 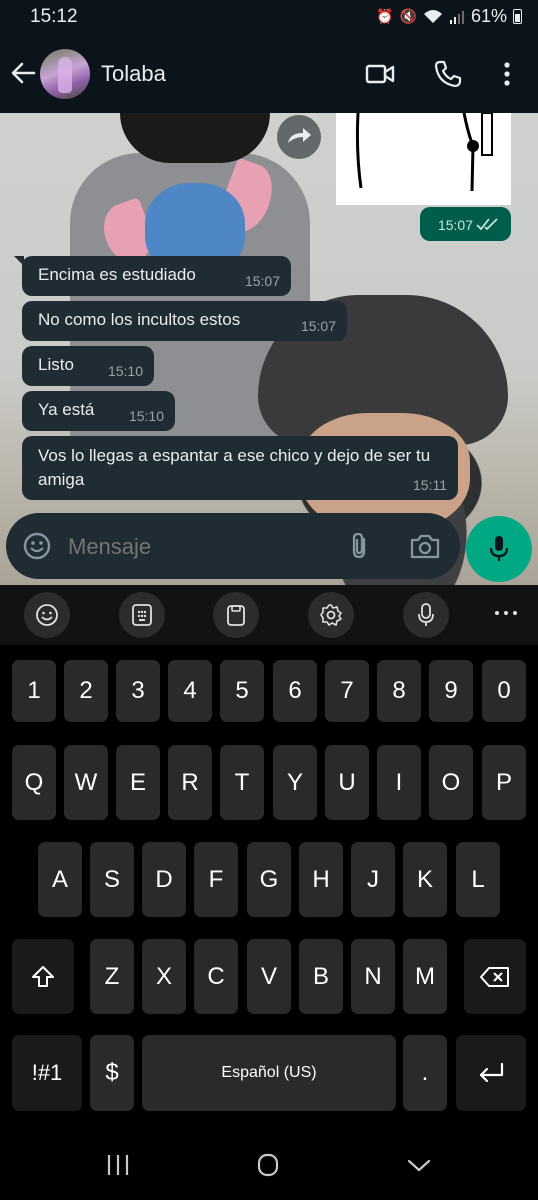 What do you see at coordinates (321, 879) in the screenshot?
I see `key-h: H` at bounding box center [321, 879].